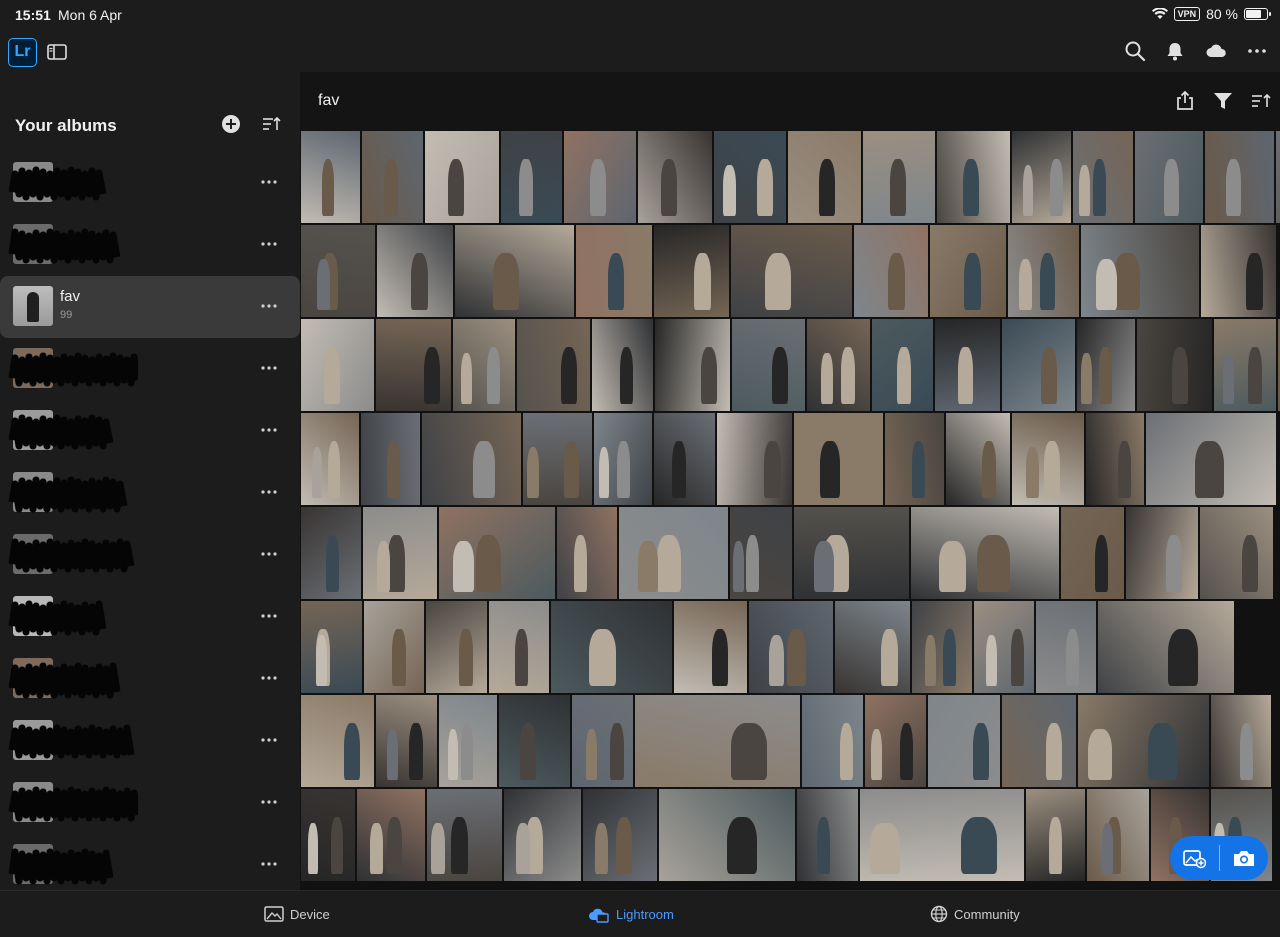  Describe the element at coordinates (150, 307) in the screenshot. I see `album-item: fav 99` at that location.